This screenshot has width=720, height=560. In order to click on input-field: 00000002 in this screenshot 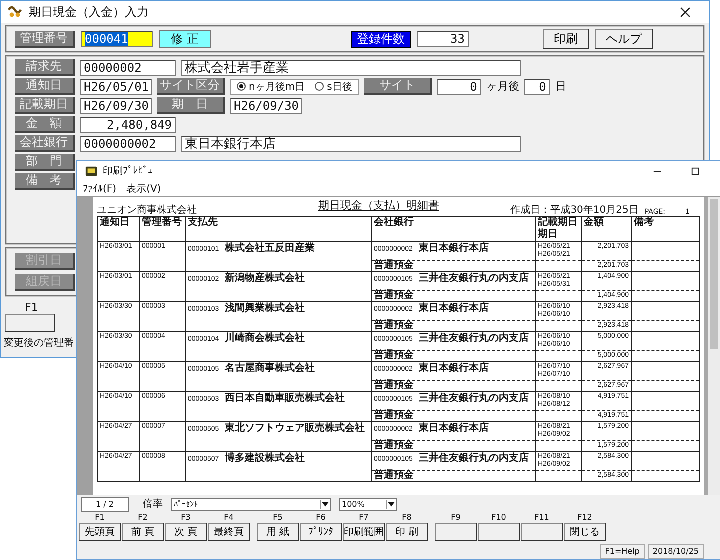, I will do `click(128, 68)`.